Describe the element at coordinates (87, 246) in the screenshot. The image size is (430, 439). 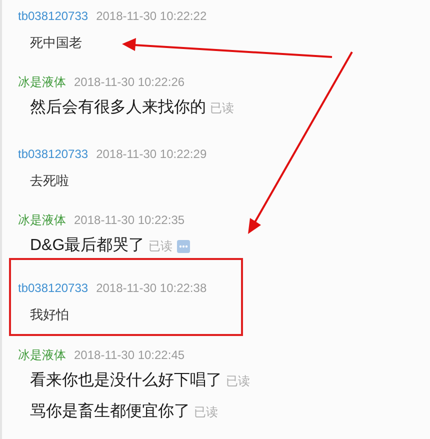
I see `message-text: D&G最后都哭了` at that location.